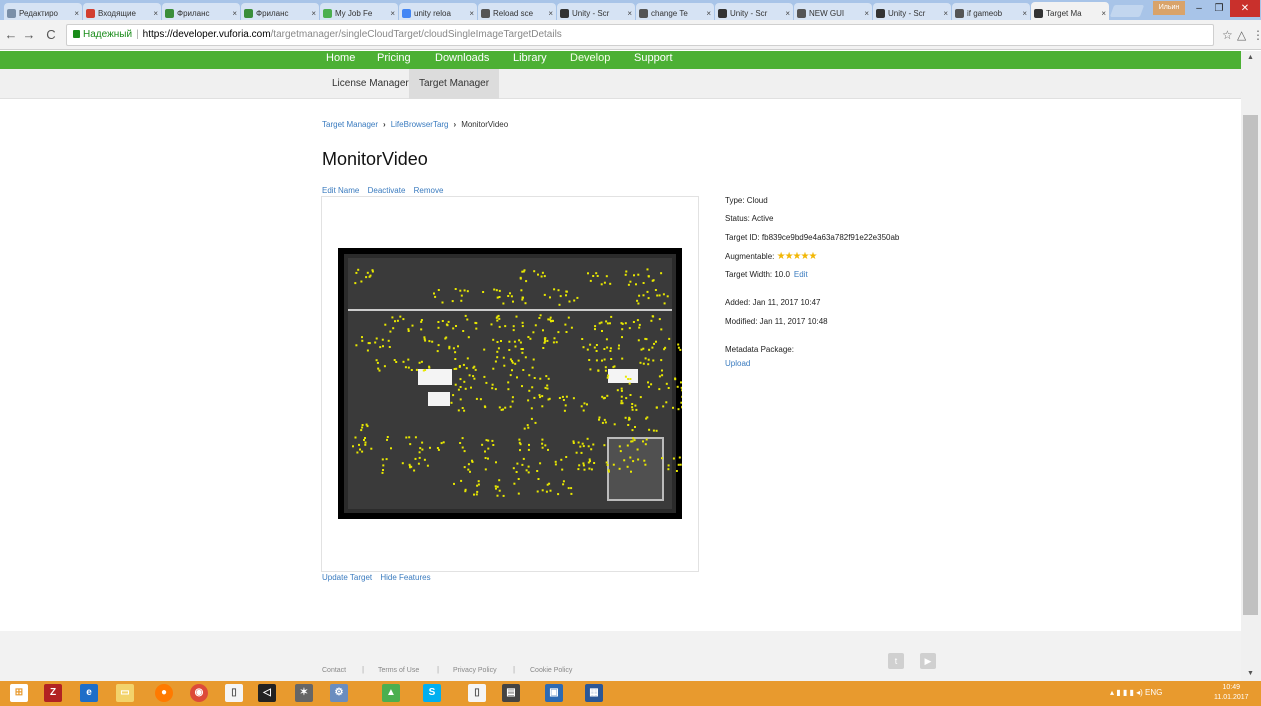  What do you see at coordinates (477, 693) in the screenshot?
I see `document-icon: ▯` at bounding box center [477, 693].